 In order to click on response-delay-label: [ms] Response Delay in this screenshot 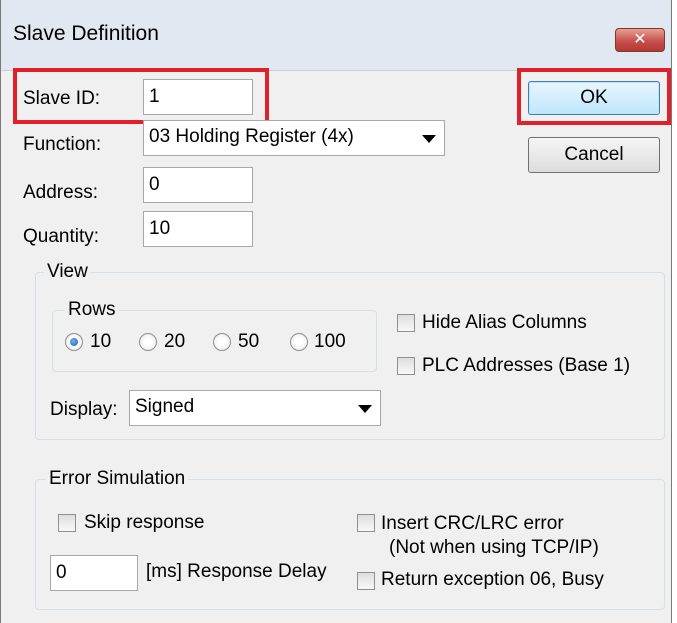, I will do `click(236, 571)`.